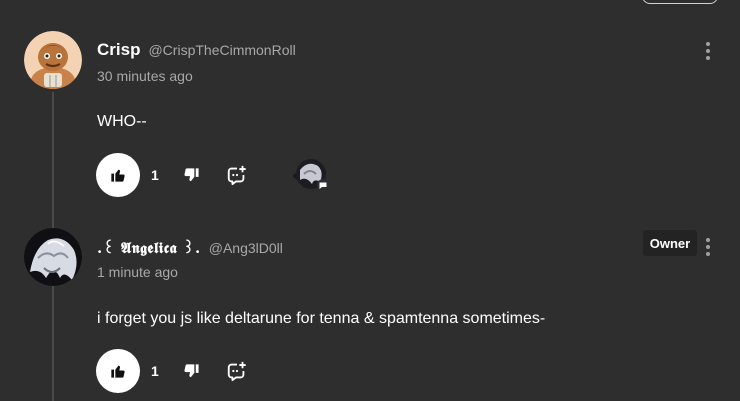 Image resolution: width=740 pixels, height=401 pixels. I want to click on owner-badge: Owner, so click(670, 243).